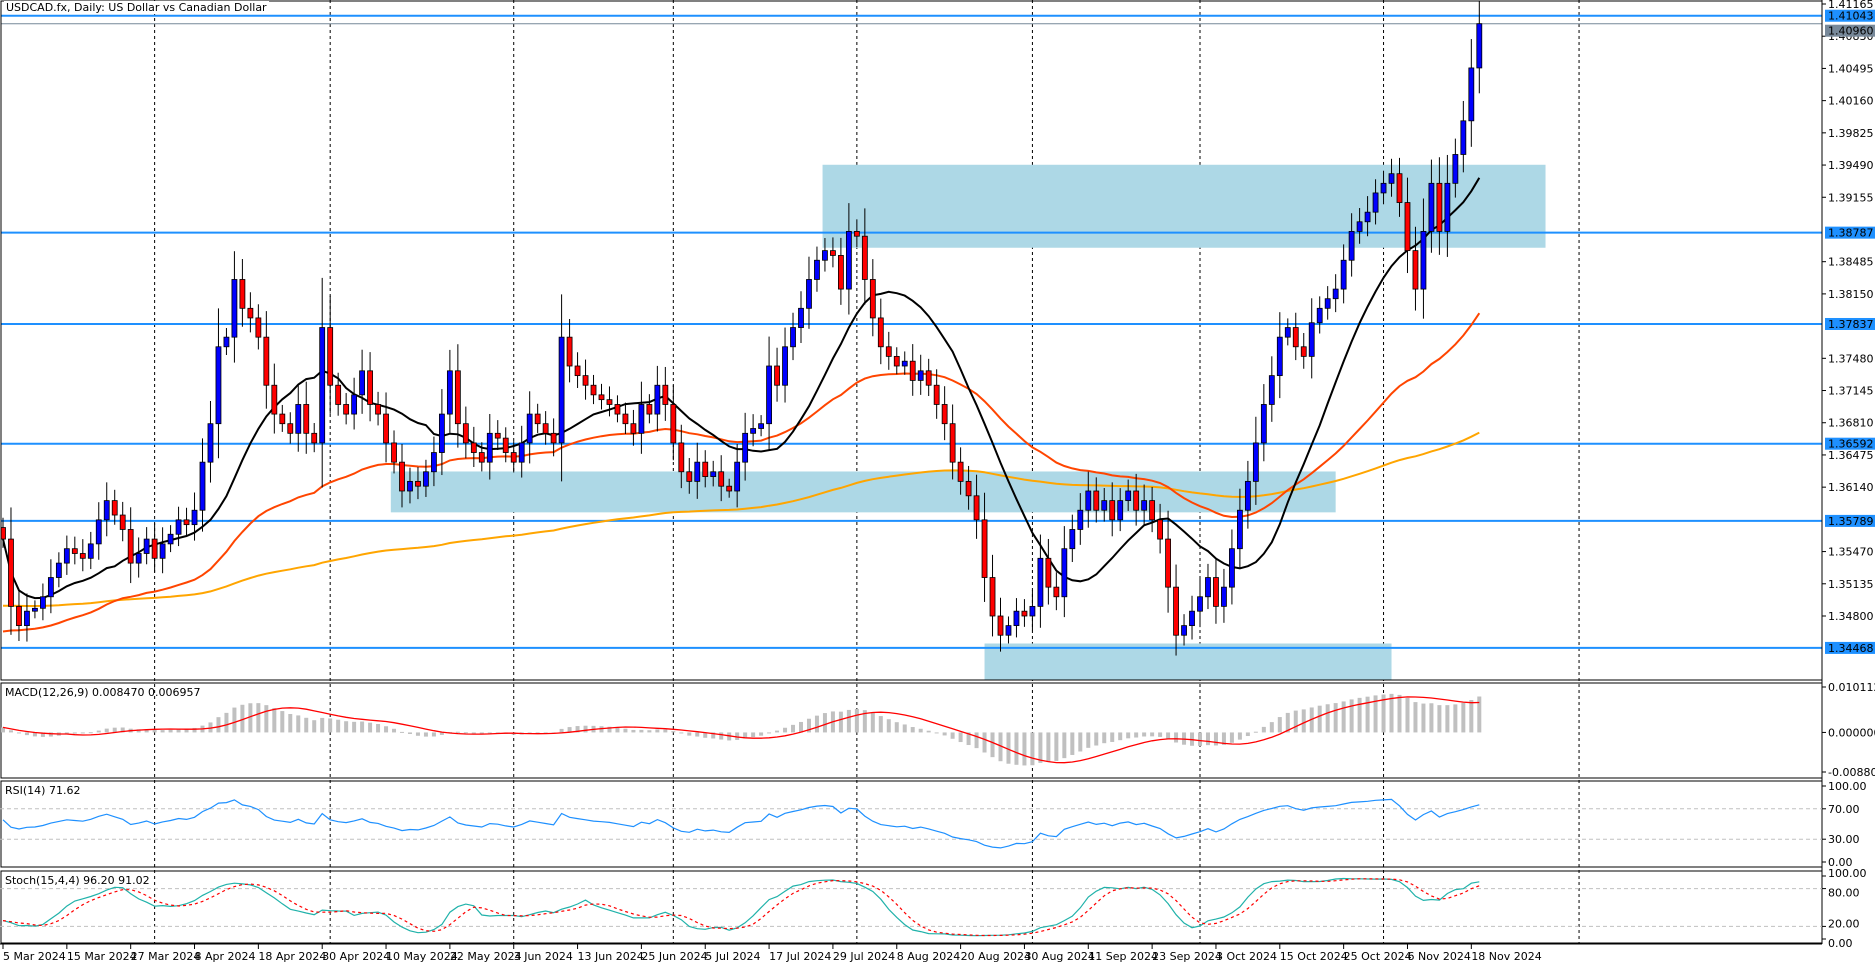 This screenshot has width=1875, height=964. I want to click on rsi-line, so click(741, 823).